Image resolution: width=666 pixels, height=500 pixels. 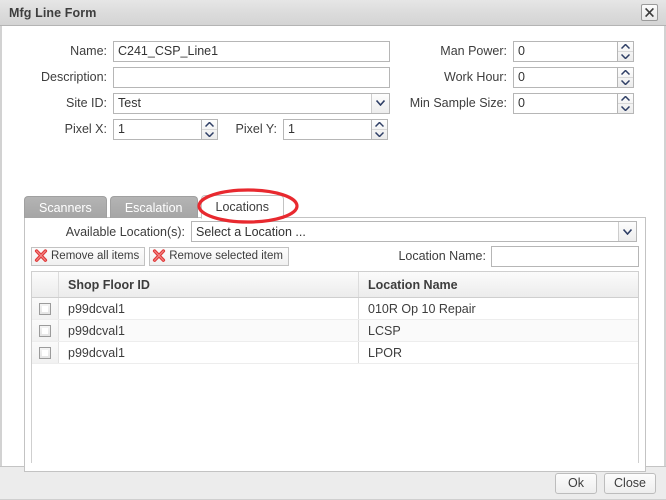 What do you see at coordinates (45, 284) in the screenshot?
I see `grid-header-checkbox-column` at bounding box center [45, 284].